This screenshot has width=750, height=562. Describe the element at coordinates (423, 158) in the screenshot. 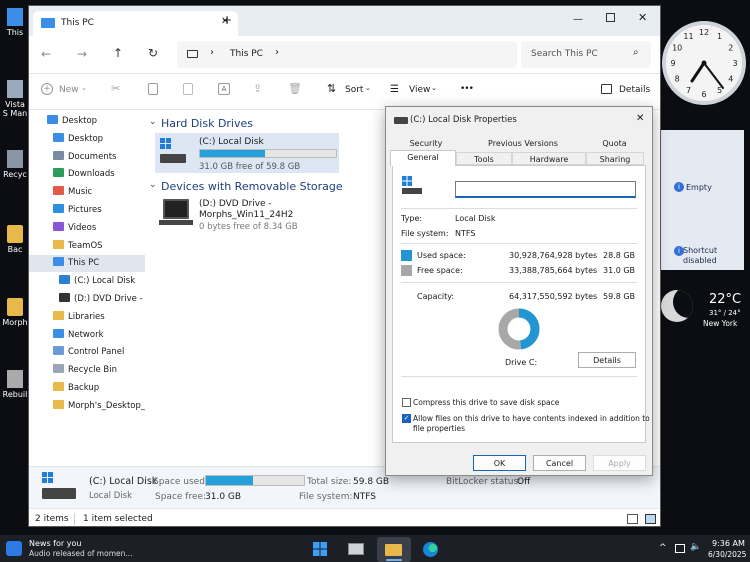

I see `tab-general: General` at that location.